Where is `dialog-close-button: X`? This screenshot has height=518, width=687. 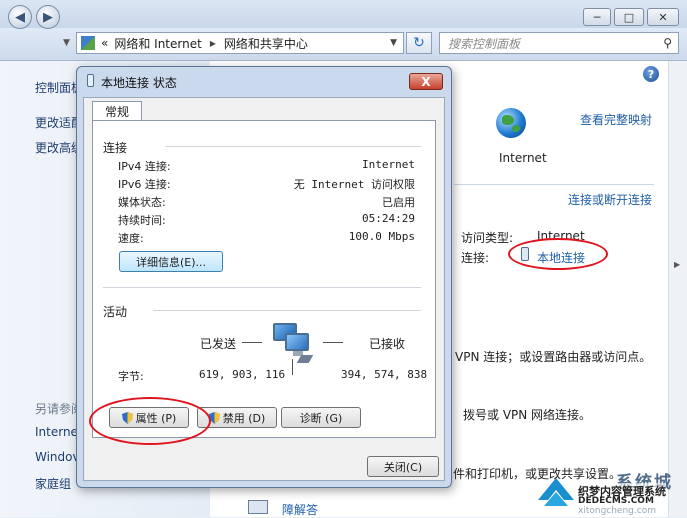
dialog-close-button: X is located at coordinates (426, 81).